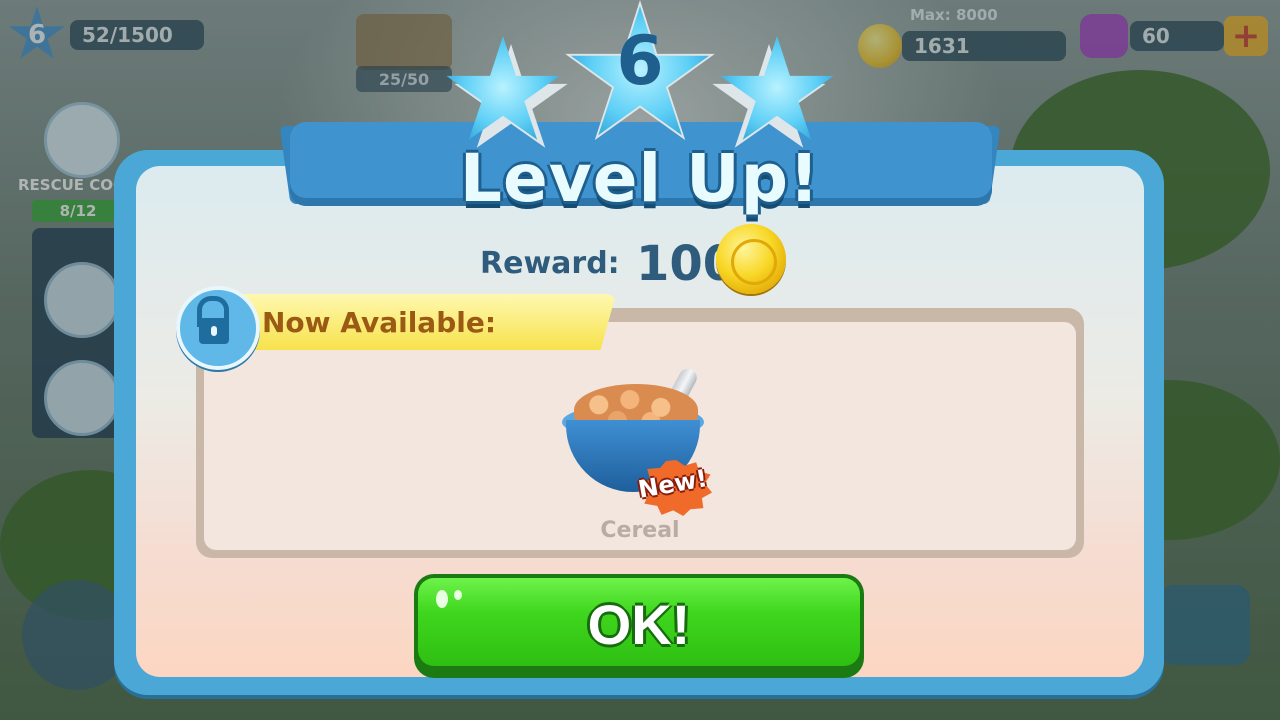 The width and height of the screenshot is (1280, 720). Describe the element at coordinates (379, 322) in the screenshot. I see `now-available-label: Now Available:` at that location.